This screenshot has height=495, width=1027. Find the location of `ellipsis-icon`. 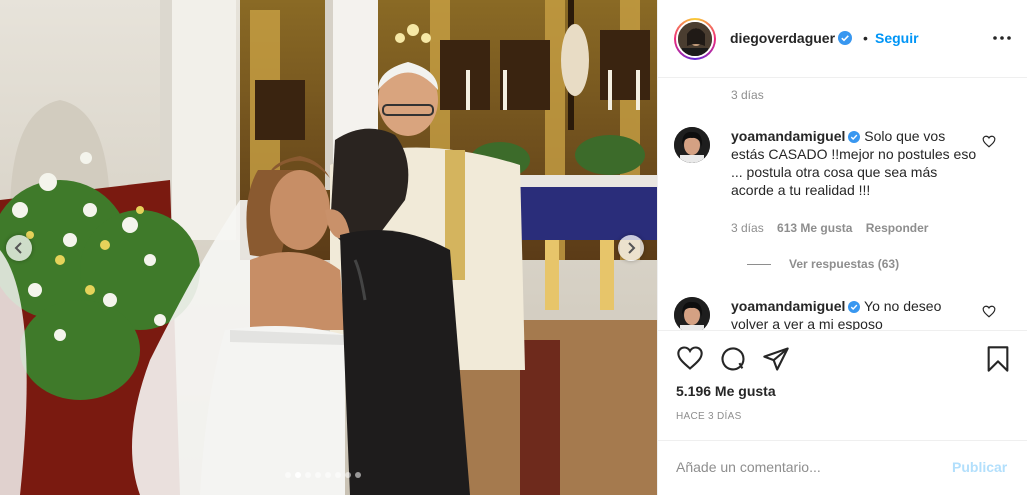

ellipsis-icon is located at coordinates (1002, 38).